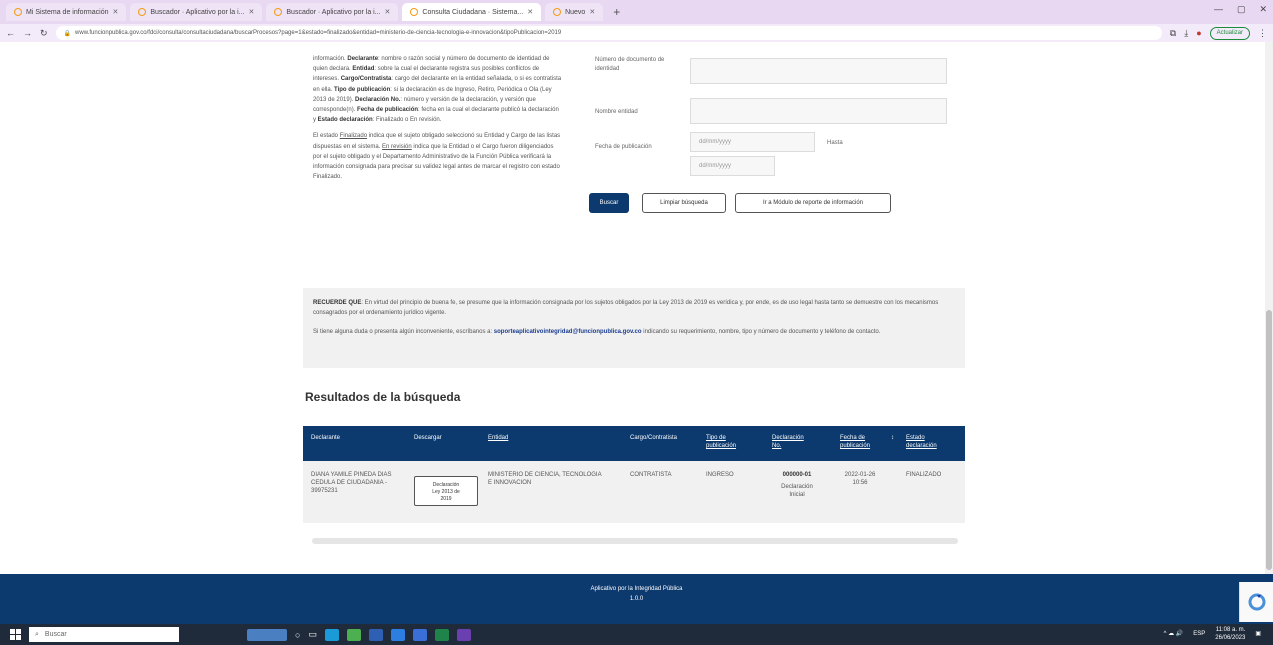 The height and width of the screenshot is (645, 1273). Describe the element at coordinates (1230, 634) in the screenshot. I see `clock: 11:08 a. m. 26/06/2023` at that location.